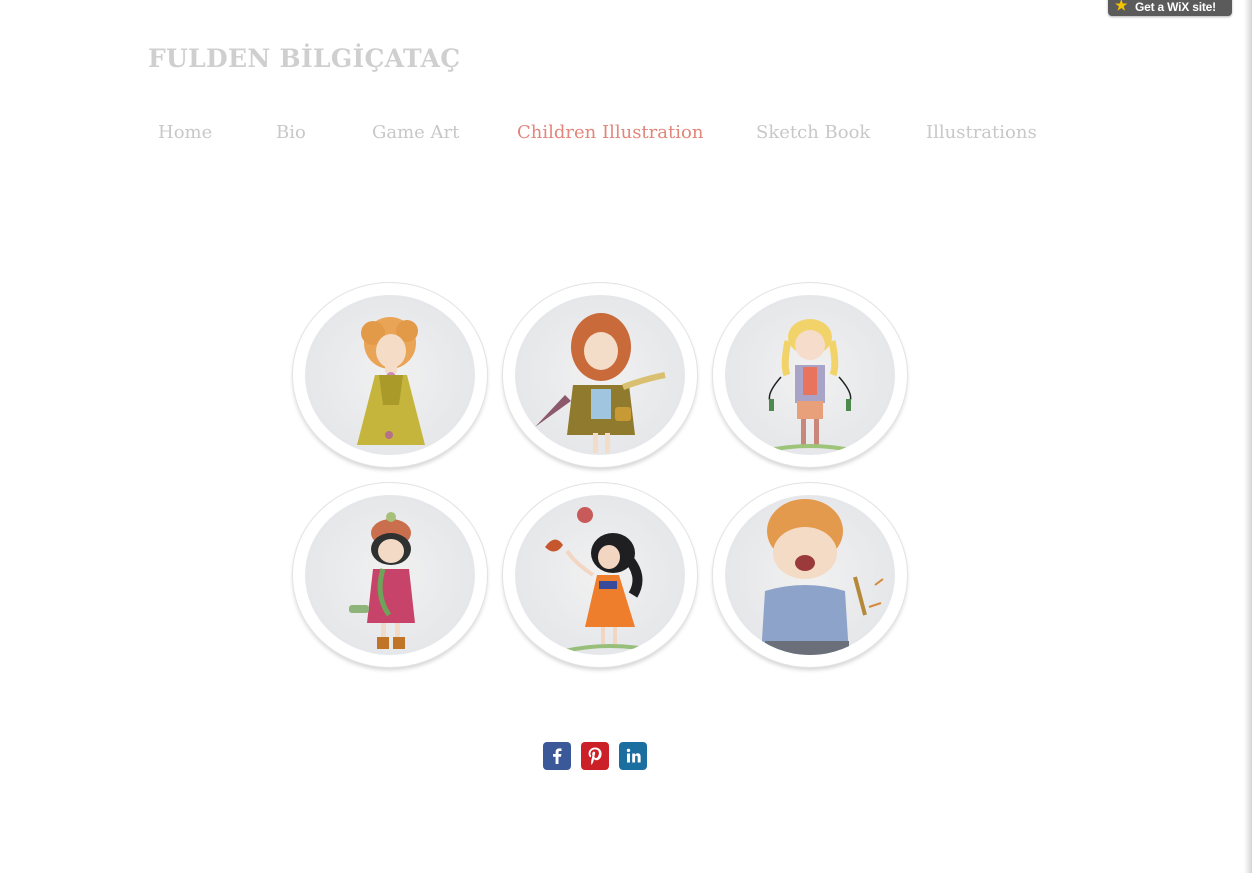 The height and width of the screenshot is (873, 1252). I want to click on facebook-share-button, so click(557, 756).